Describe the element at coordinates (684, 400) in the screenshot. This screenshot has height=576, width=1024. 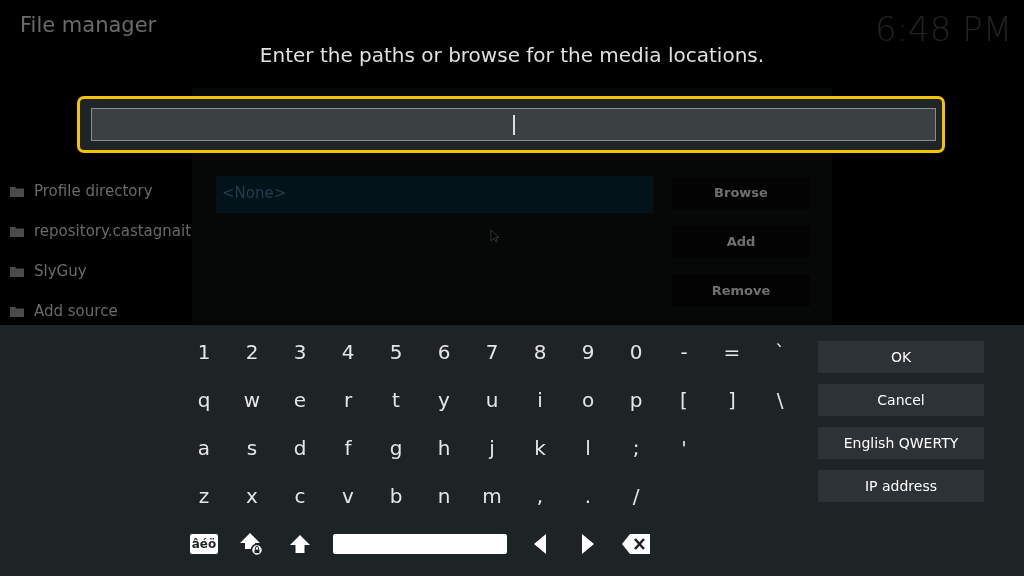
I see `key: [` at that location.